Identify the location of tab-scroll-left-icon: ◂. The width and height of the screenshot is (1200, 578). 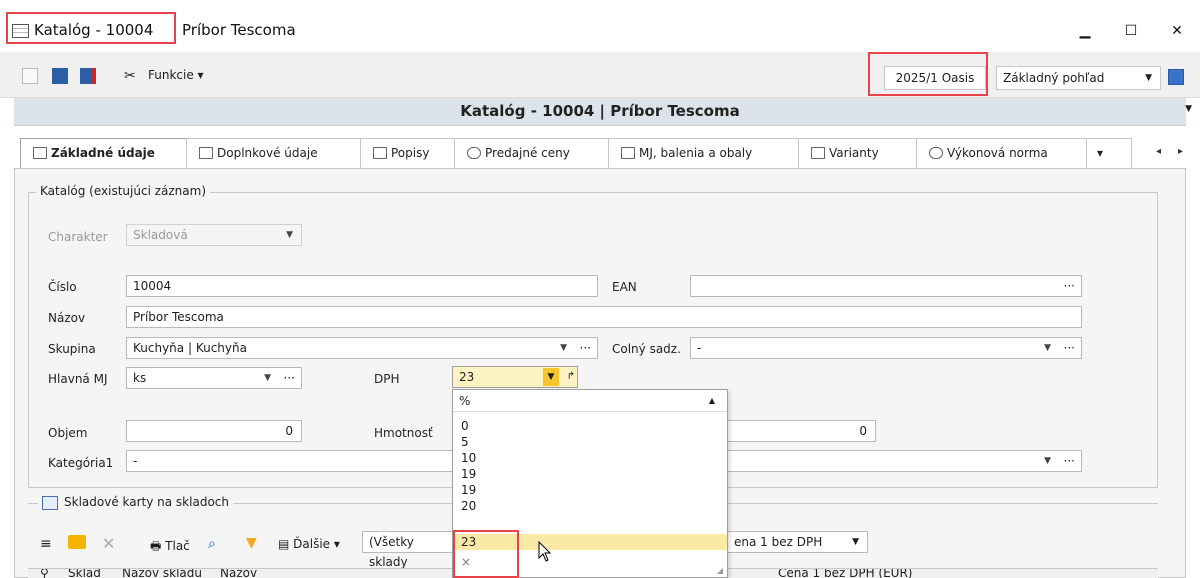
(1158, 151).